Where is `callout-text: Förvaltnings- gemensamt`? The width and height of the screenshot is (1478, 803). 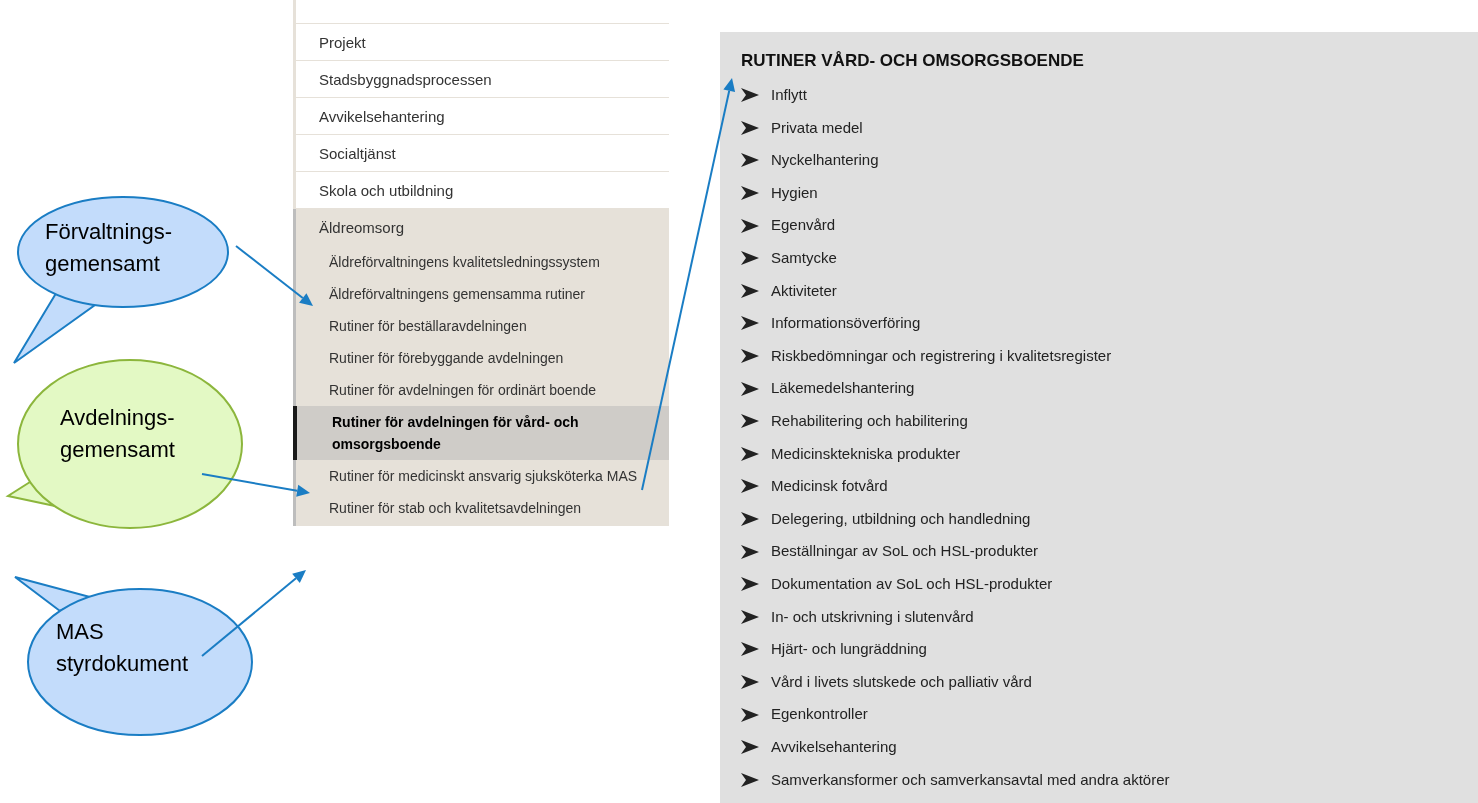 callout-text: Förvaltnings- gemensamt is located at coordinates (109, 248).